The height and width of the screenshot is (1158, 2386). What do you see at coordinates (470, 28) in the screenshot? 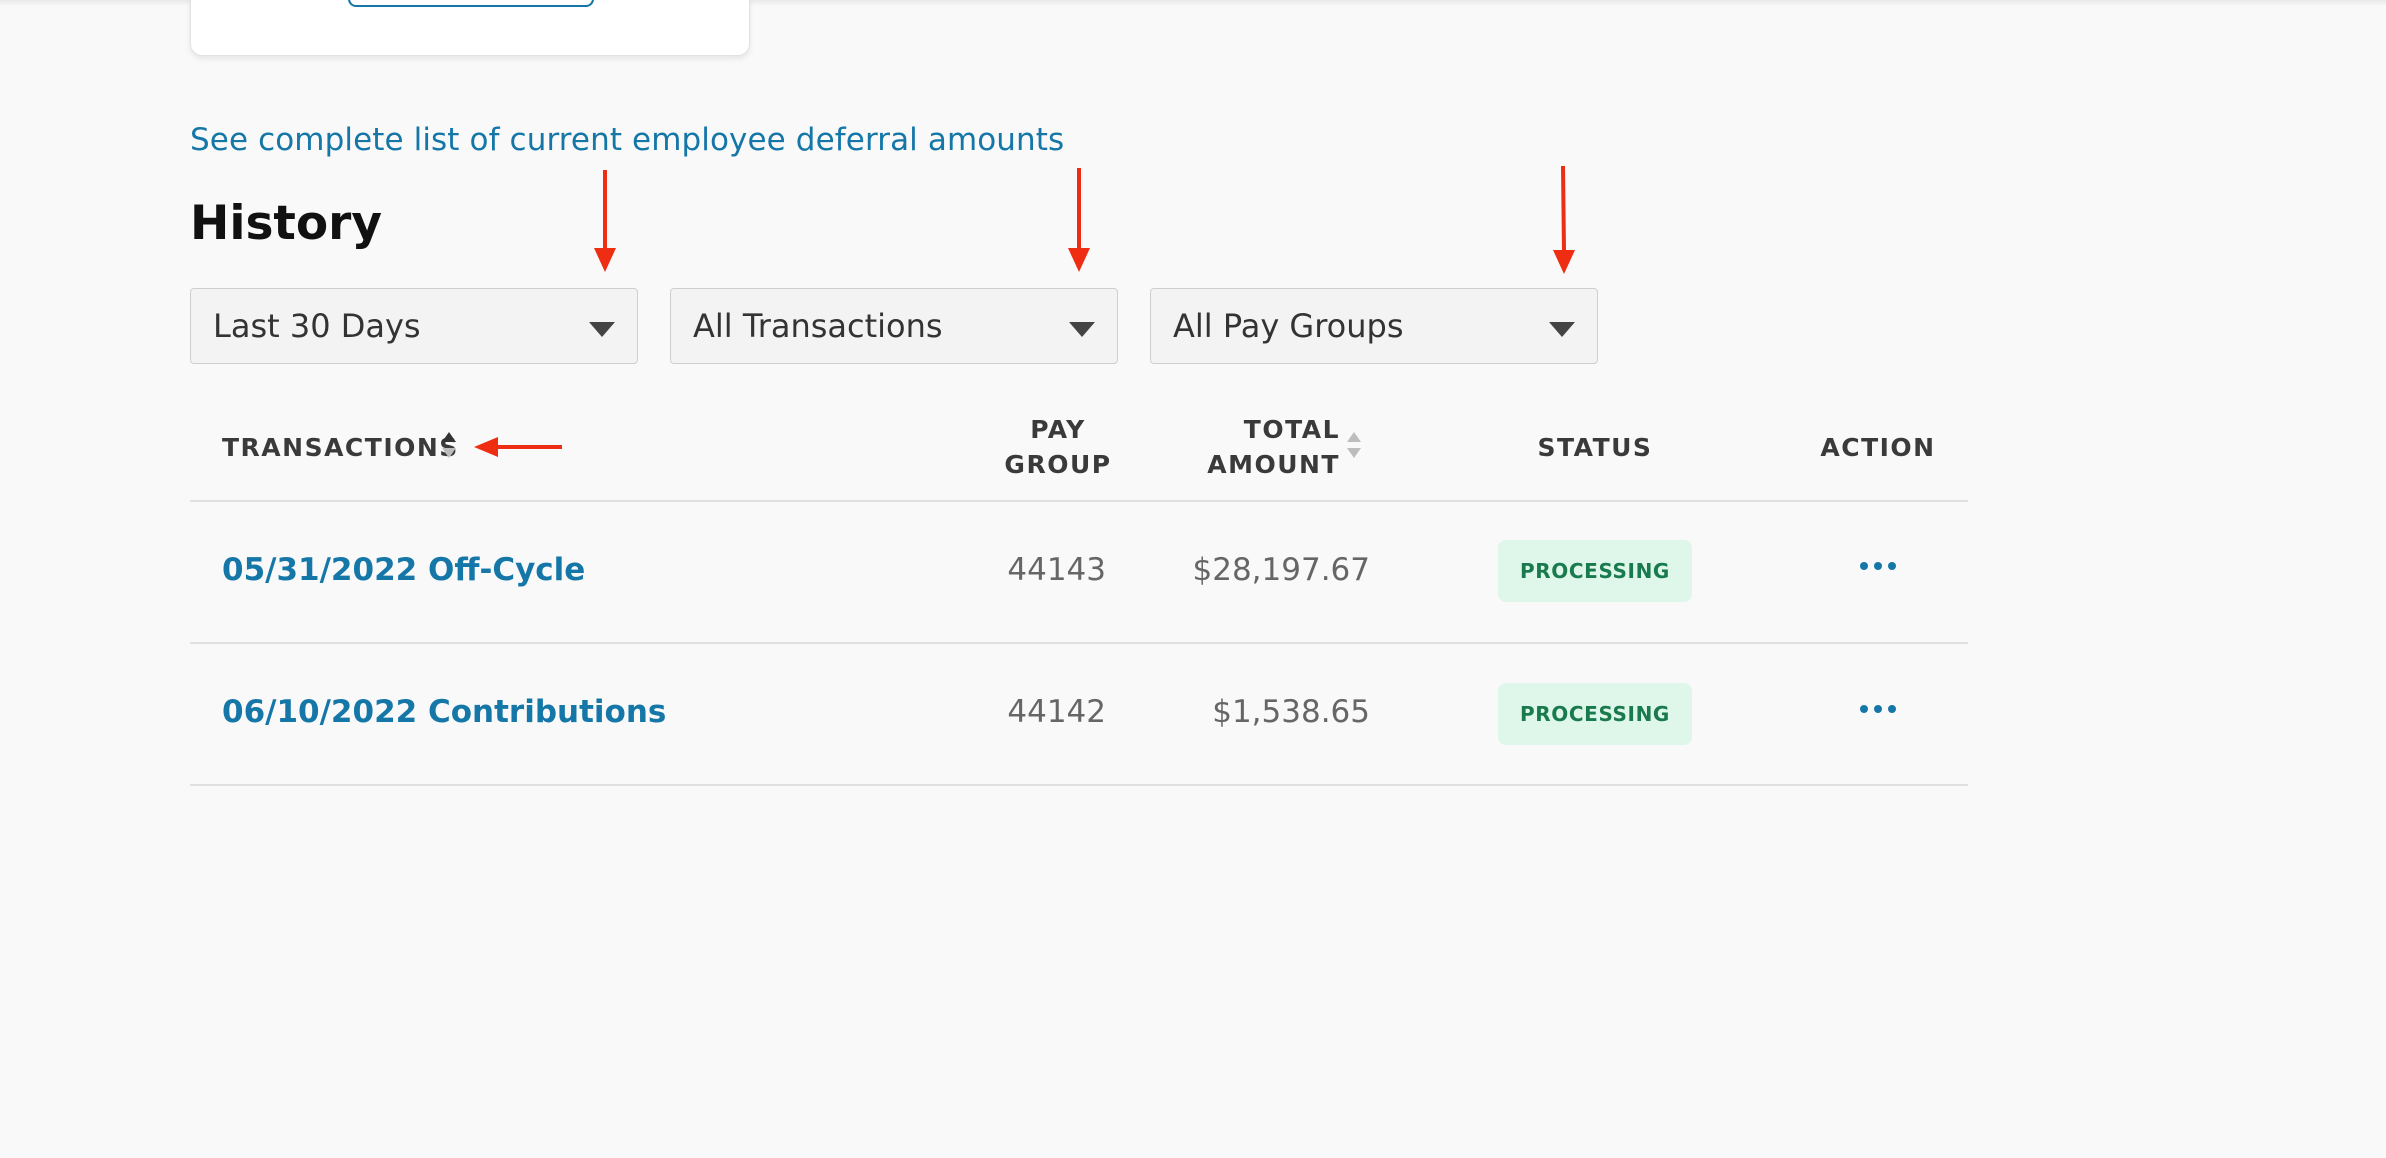
I see `summary-card` at bounding box center [470, 28].